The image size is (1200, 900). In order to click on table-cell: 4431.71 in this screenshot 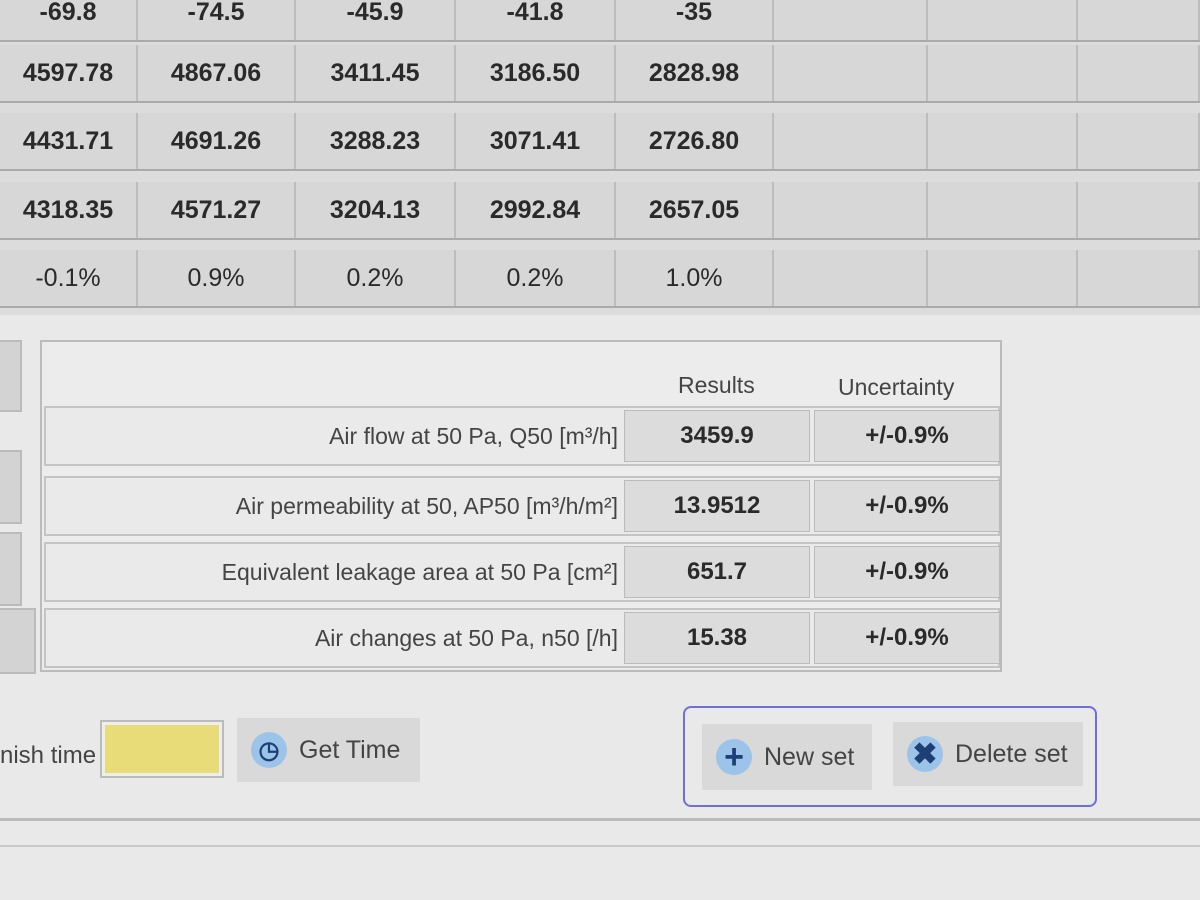, I will do `click(69, 141)`.